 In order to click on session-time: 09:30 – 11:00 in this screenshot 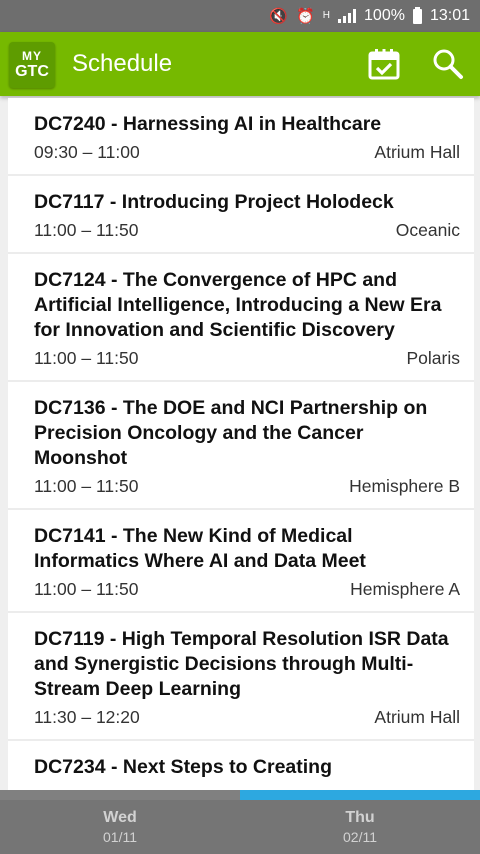, I will do `click(87, 152)`.